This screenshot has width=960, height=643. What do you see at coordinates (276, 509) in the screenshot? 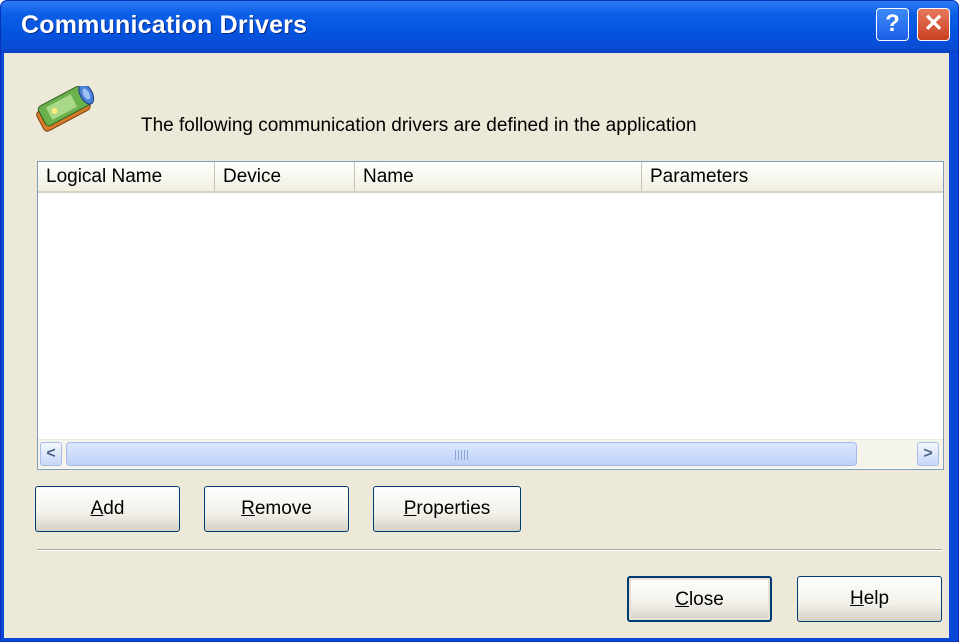
I see `remove-button: Remove` at bounding box center [276, 509].